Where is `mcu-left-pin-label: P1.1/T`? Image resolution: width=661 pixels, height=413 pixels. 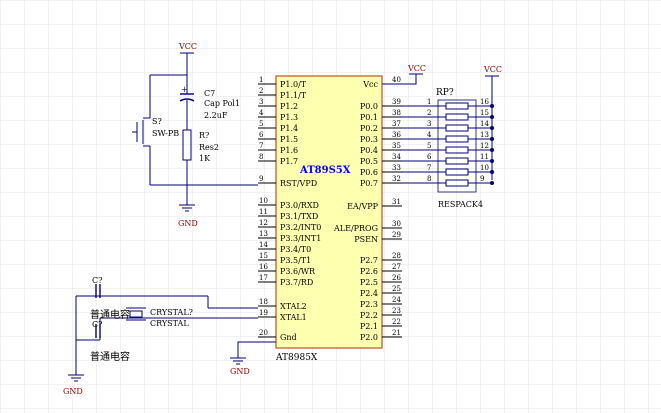 mcu-left-pin-label: P1.1/T is located at coordinates (293, 95).